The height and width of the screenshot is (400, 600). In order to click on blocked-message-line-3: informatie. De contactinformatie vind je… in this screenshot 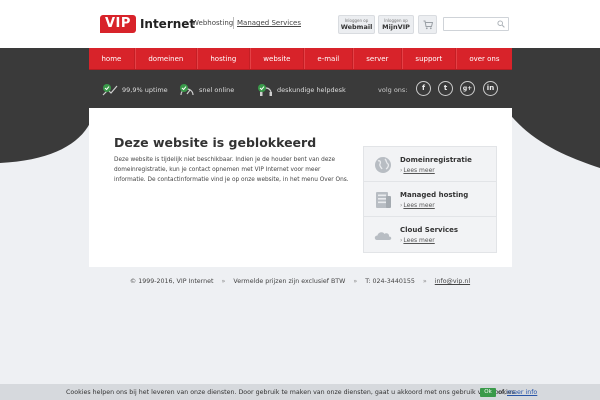, I will do `click(231, 180)`.